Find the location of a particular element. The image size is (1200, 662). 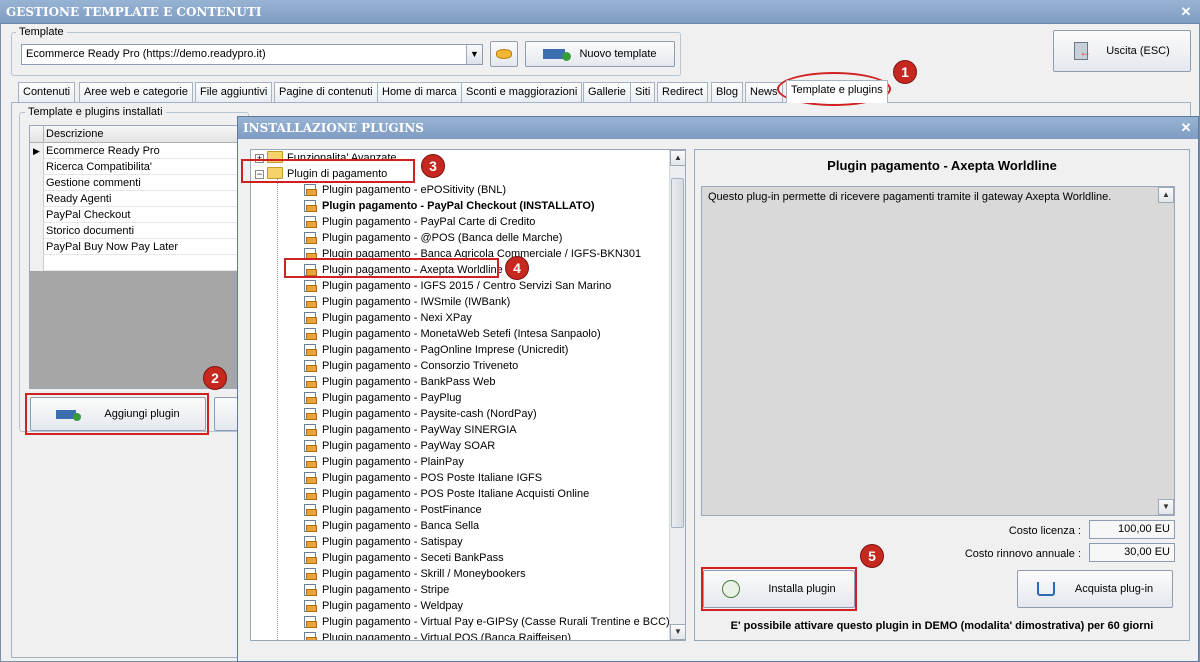

buy-plugin-button: Acquista plug-in is located at coordinates (1095, 589).